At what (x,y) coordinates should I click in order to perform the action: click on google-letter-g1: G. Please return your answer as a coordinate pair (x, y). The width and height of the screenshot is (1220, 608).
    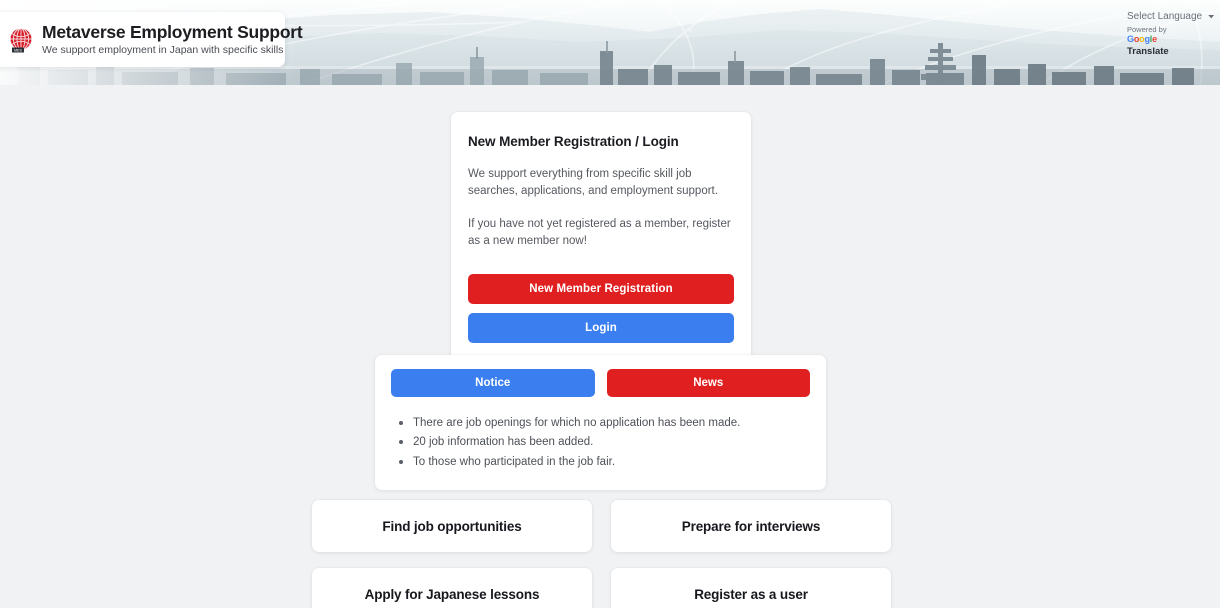
    Looking at the image, I should click on (1130, 39).